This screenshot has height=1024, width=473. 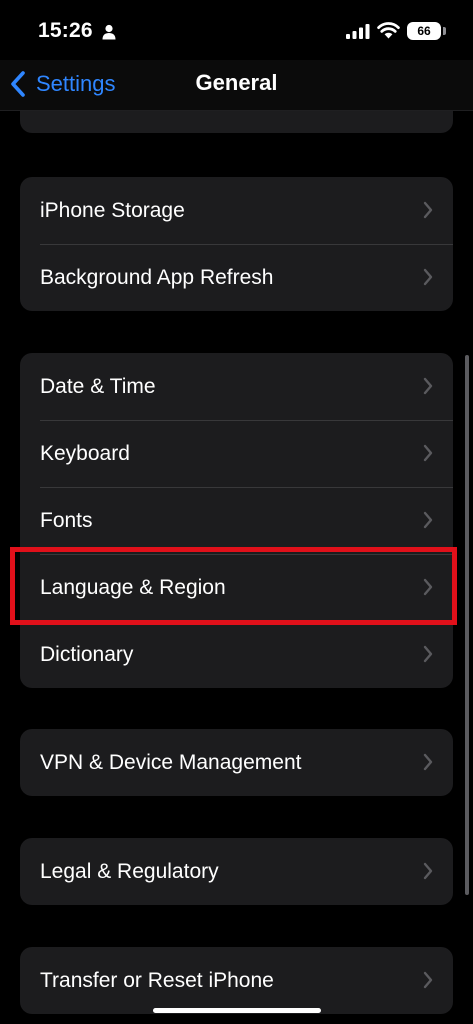 I want to click on group-transfer-reset: Transfer or Reset iPhone, so click(x=236, y=980).